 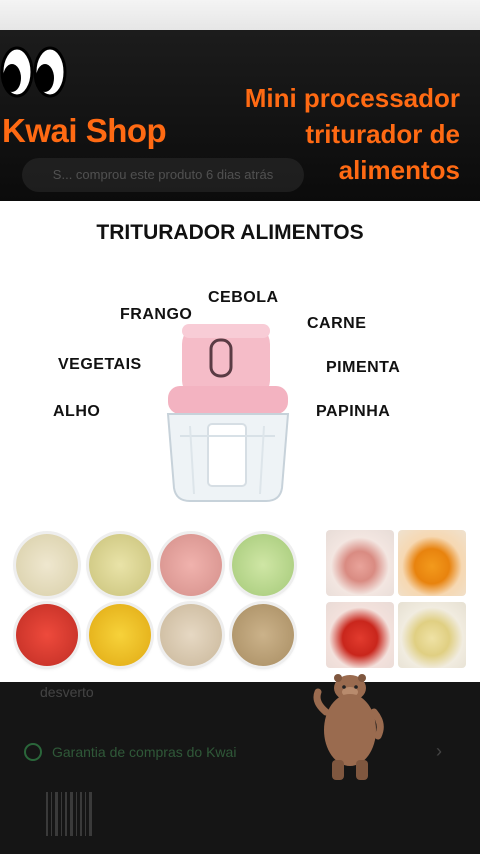 I want to click on label-papinha: PAPINHA, so click(x=353, y=411).